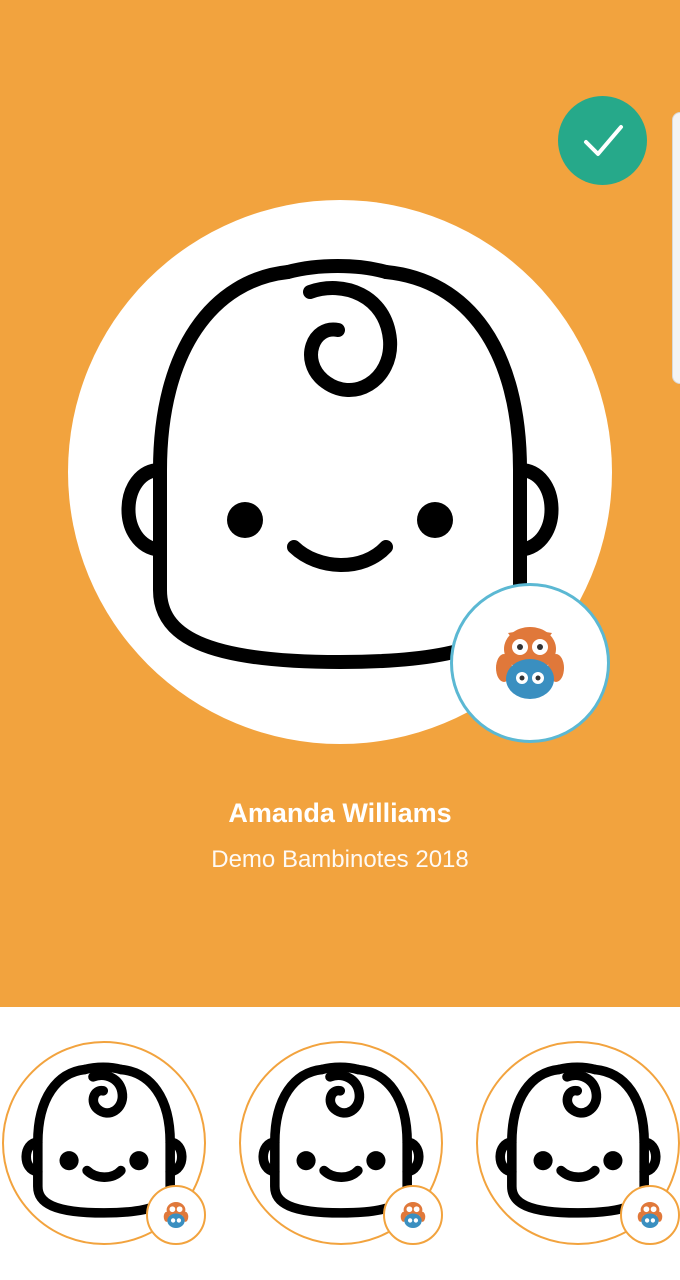 This screenshot has height=1280, width=680. I want to click on confirm-button, so click(602, 140).